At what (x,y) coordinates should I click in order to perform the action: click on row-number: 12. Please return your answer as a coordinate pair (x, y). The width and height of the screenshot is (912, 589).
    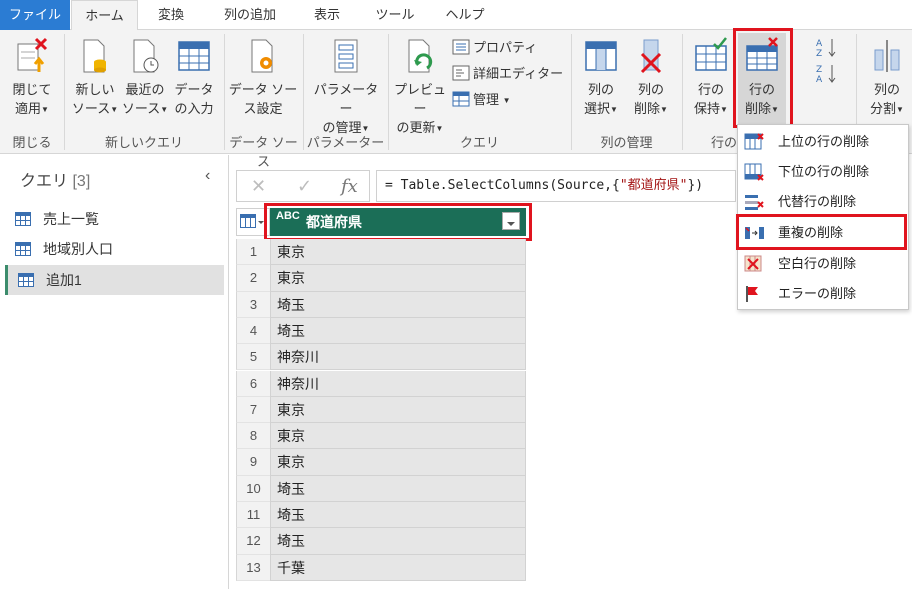
    Looking at the image, I should click on (253, 541).